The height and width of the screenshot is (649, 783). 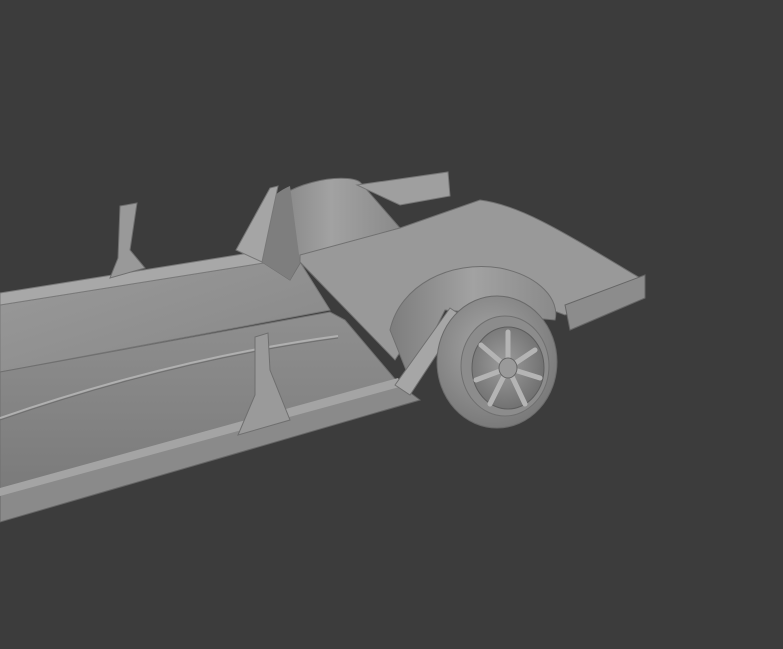 What do you see at coordinates (127, 240) in the screenshot?
I see `b-pillar-stub` at bounding box center [127, 240].